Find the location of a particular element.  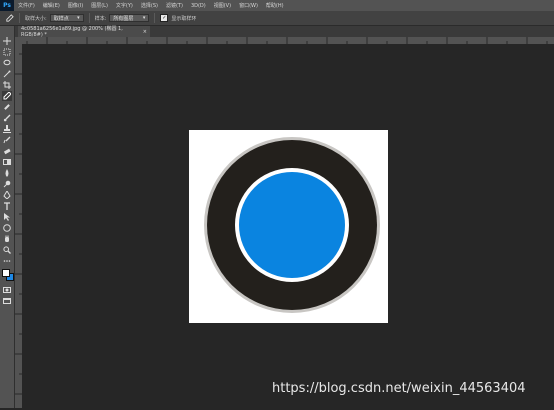

sample-size-label: 取样大小: is located at coordinates (36, 18).